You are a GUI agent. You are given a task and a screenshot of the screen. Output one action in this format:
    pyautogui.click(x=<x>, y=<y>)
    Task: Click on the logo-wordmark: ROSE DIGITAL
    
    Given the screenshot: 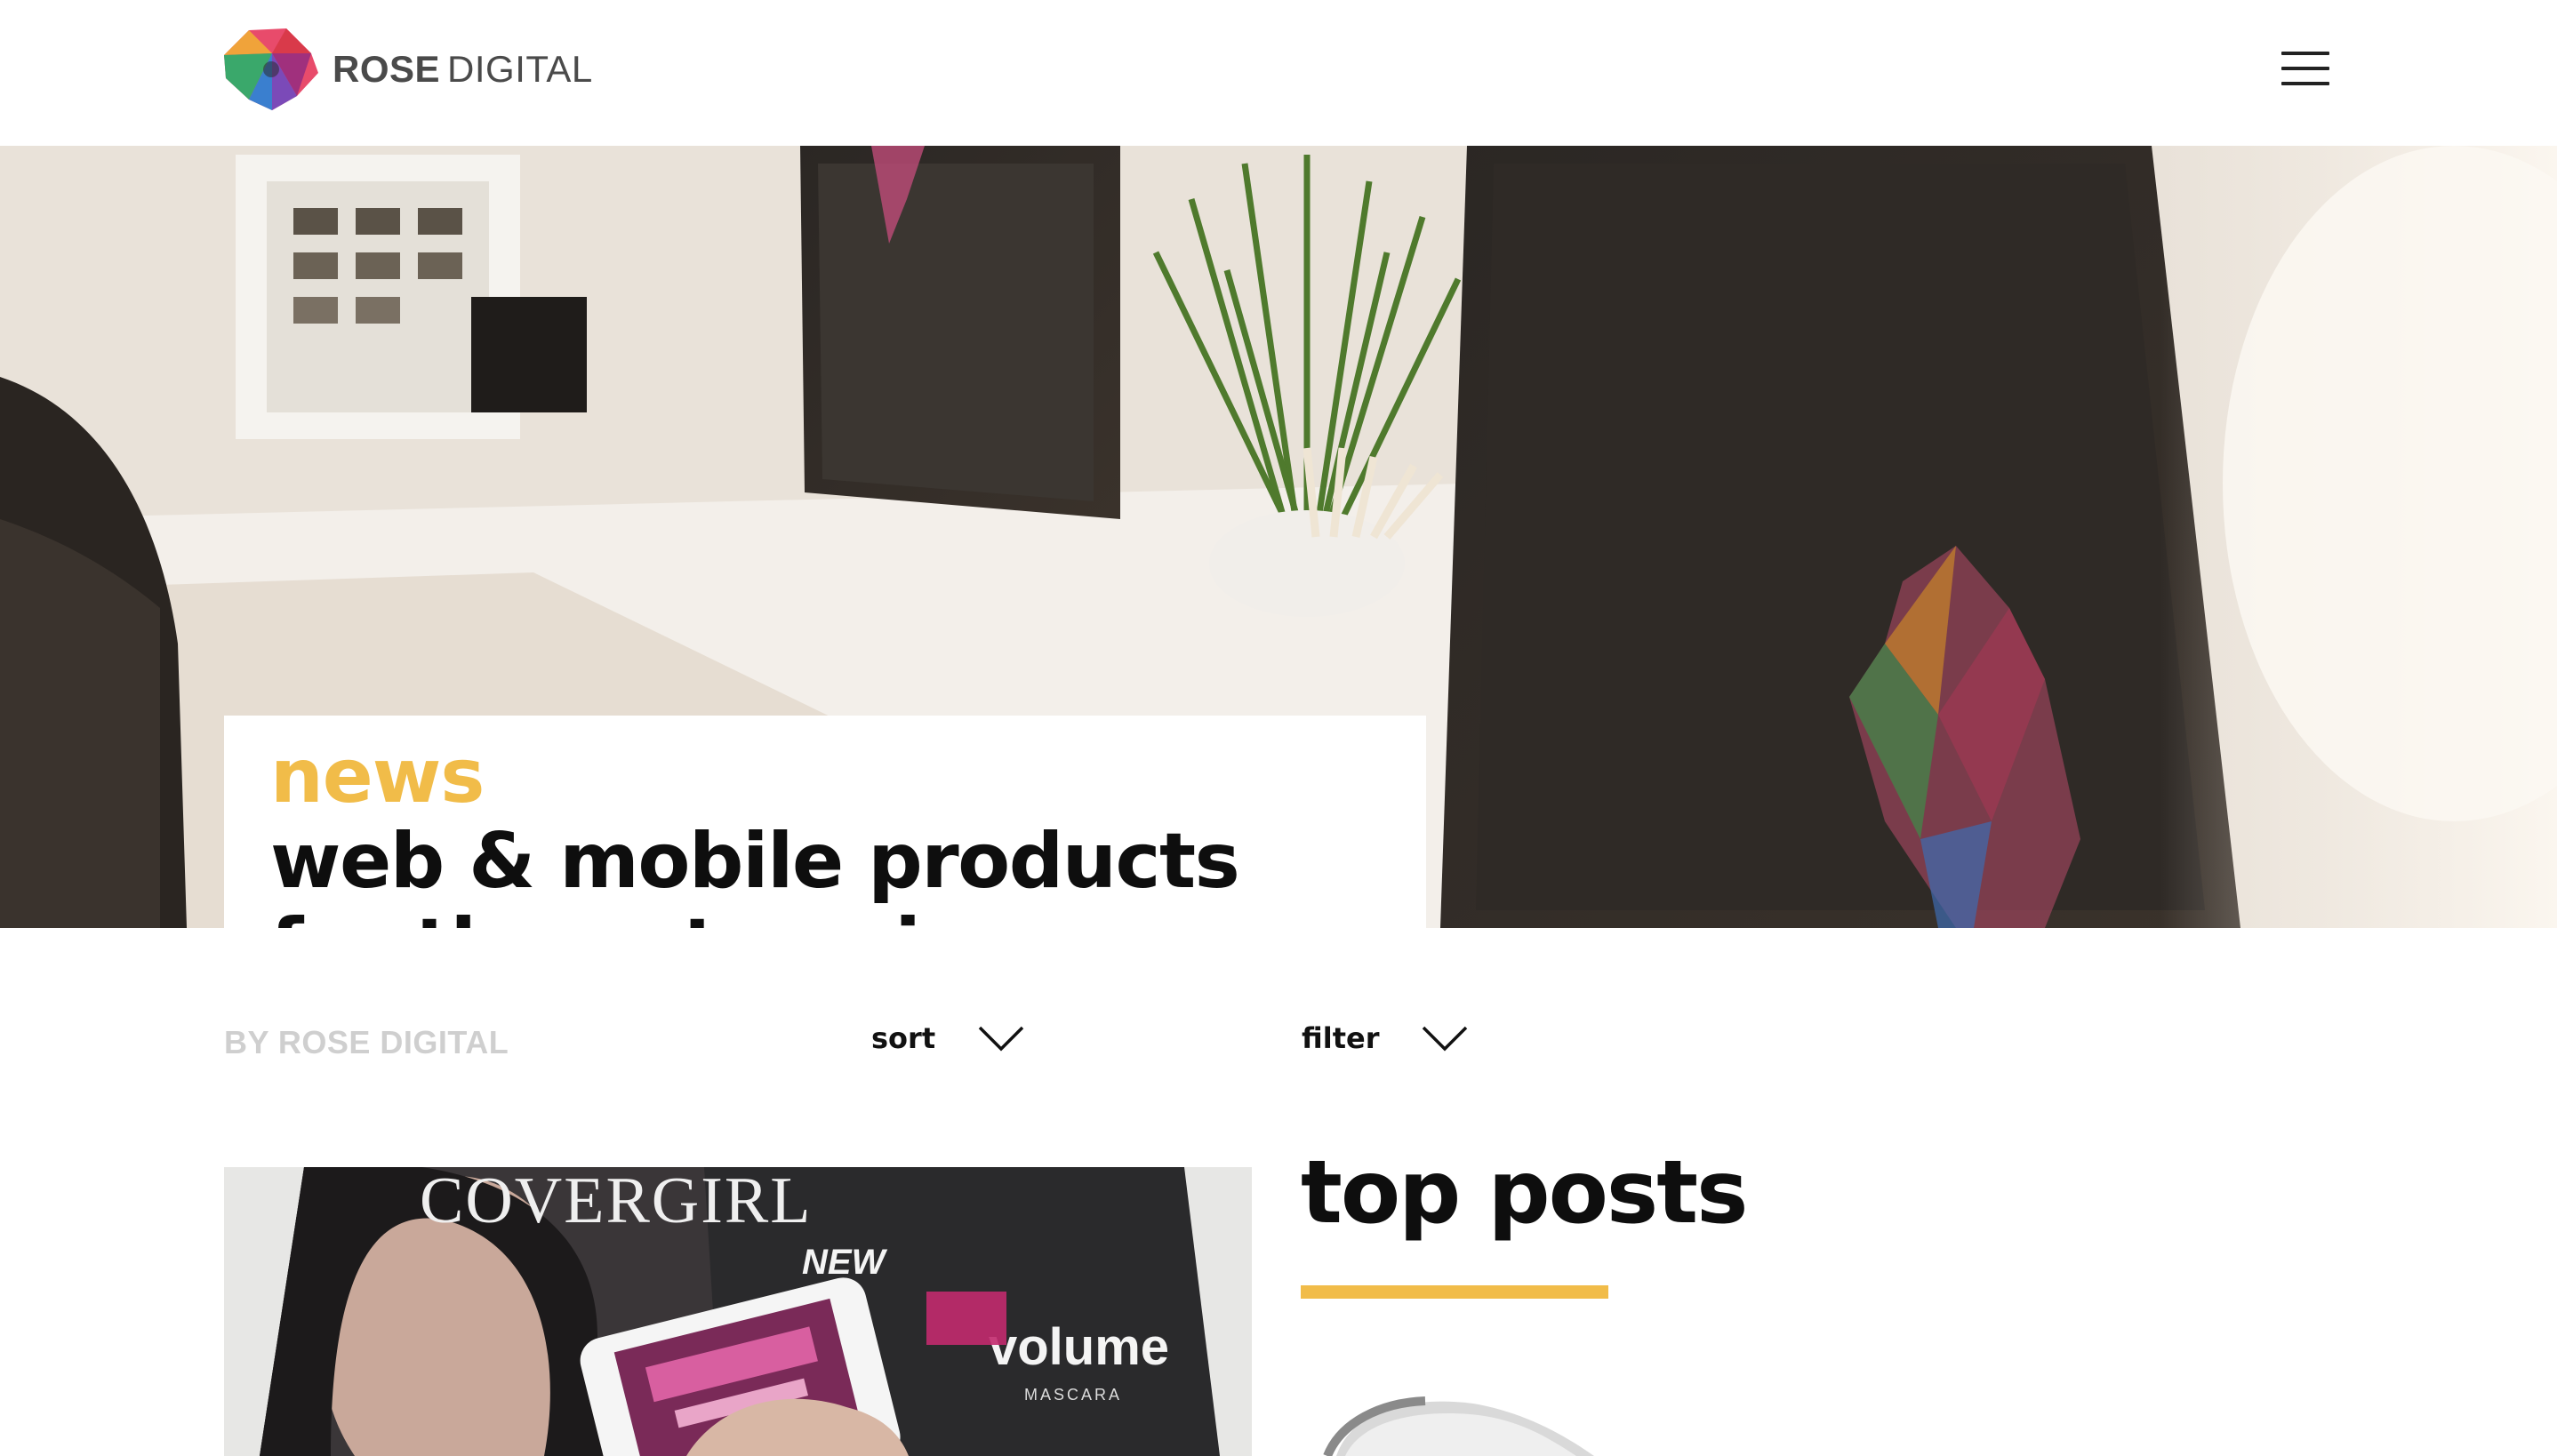 What is the action you would take?
    pyautogui.click(x=463, y=69)
    